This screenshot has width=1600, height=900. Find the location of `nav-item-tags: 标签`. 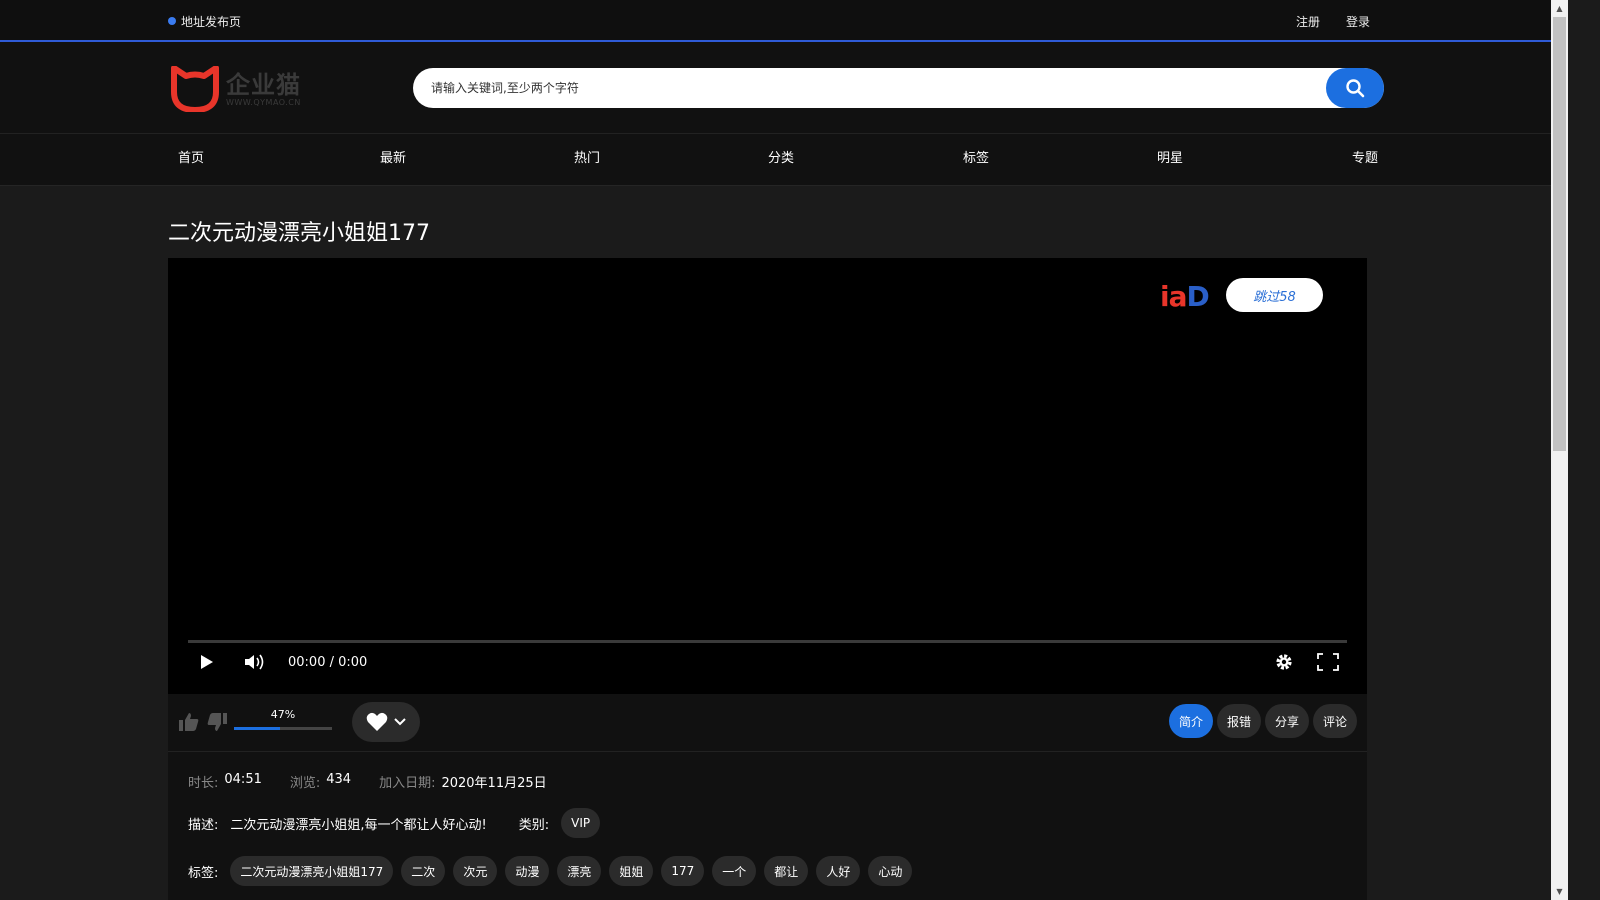

nav-item-tags: 标签 is located at coordinates (976, 160).